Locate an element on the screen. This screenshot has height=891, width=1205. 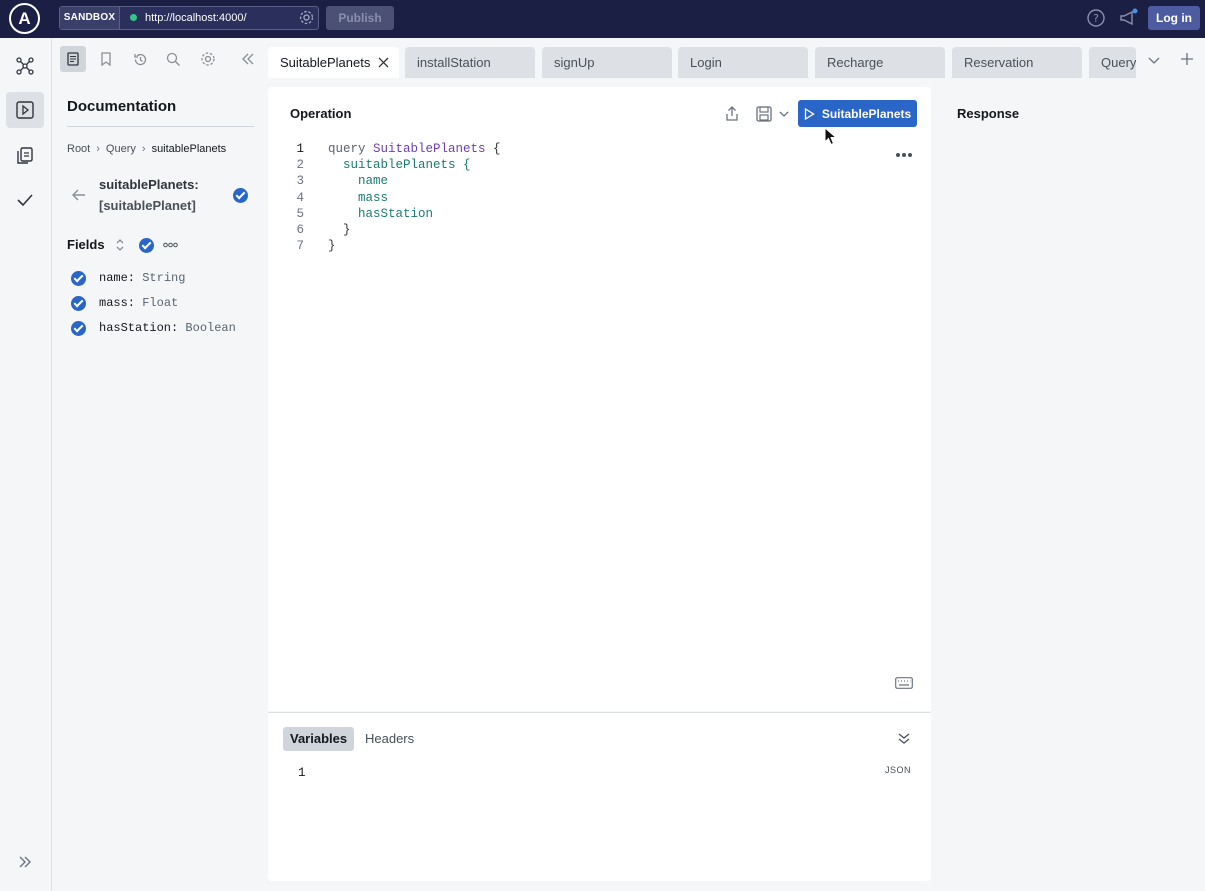
settings-button is located at coordinates (208, 59).